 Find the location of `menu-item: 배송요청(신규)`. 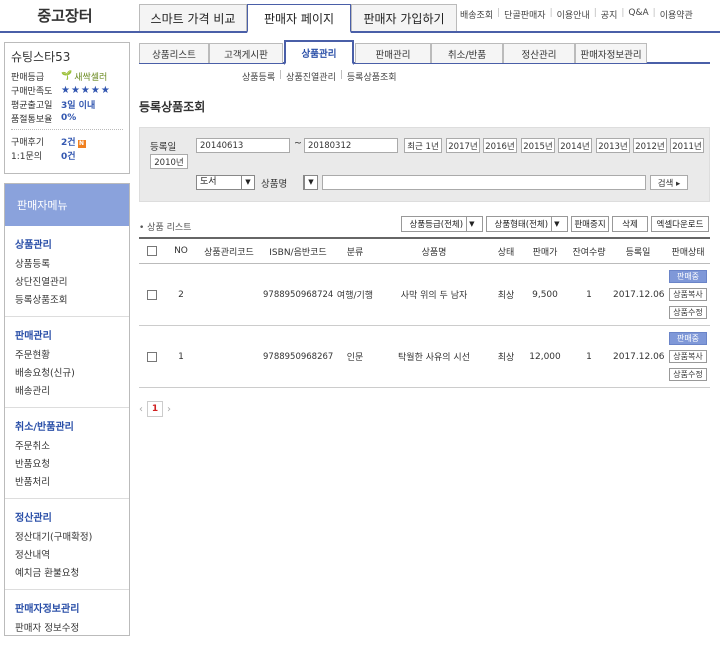

menu-item: 배송요청(신규) is located at coordinates (67, 374).